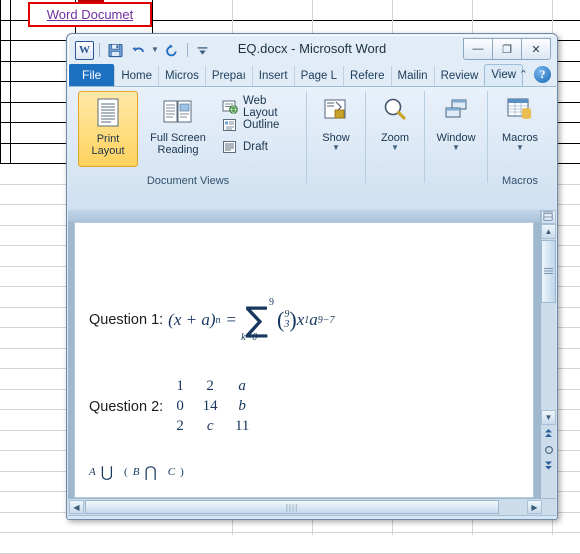  What do you see at coordinates (520, 148) in the screenshot?
I see `macros-dropdown-icon: ▼` at bounding box center [520, 148].